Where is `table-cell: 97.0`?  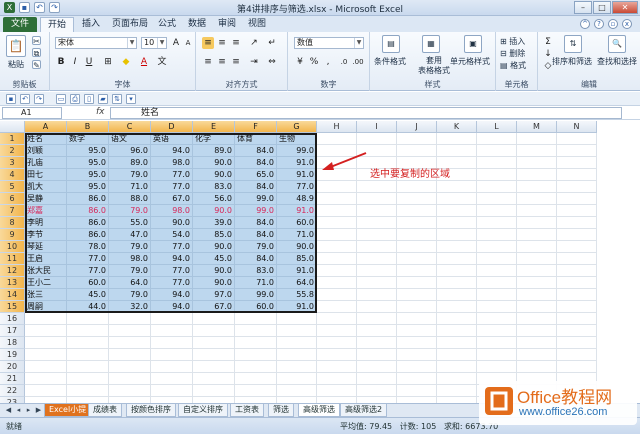
table-cell: 97.0 is located at coordinates (214, 295).